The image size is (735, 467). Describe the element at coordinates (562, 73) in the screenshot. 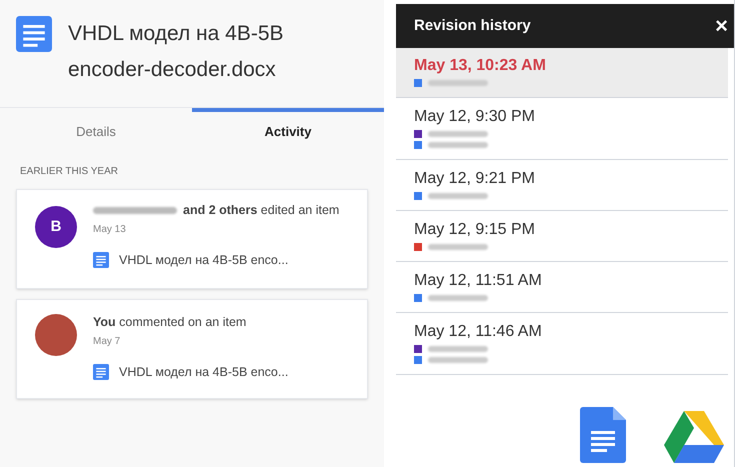

I see `revision-item: May 13, 10:23 AM` at that location.